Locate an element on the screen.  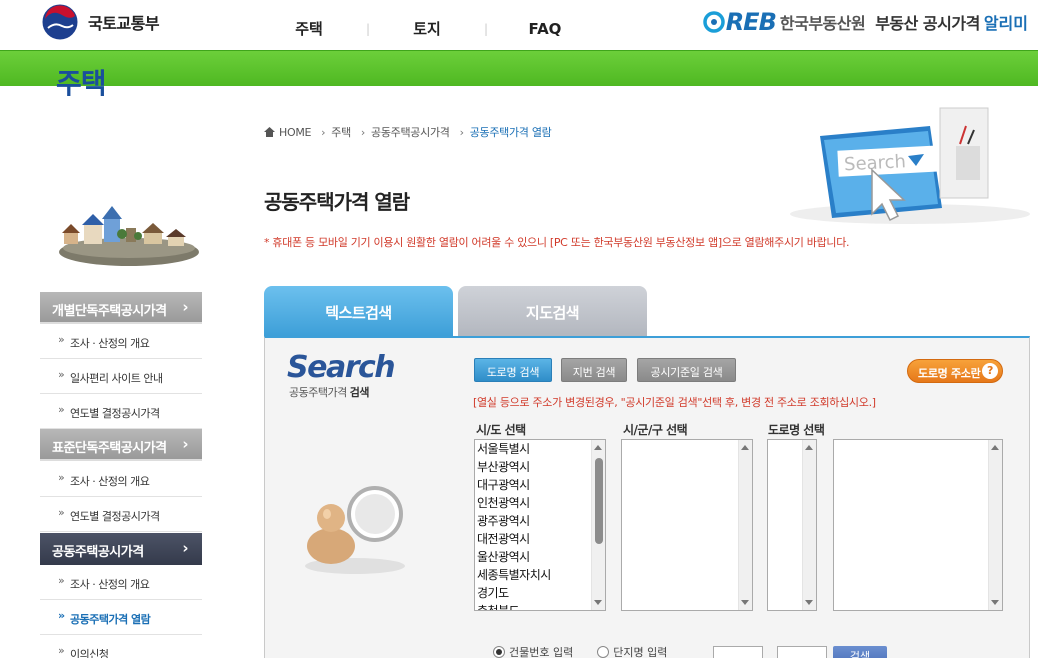
sidebar-section-individual: 개별단독주택공시가격 › is located at coordinates (121, 308).